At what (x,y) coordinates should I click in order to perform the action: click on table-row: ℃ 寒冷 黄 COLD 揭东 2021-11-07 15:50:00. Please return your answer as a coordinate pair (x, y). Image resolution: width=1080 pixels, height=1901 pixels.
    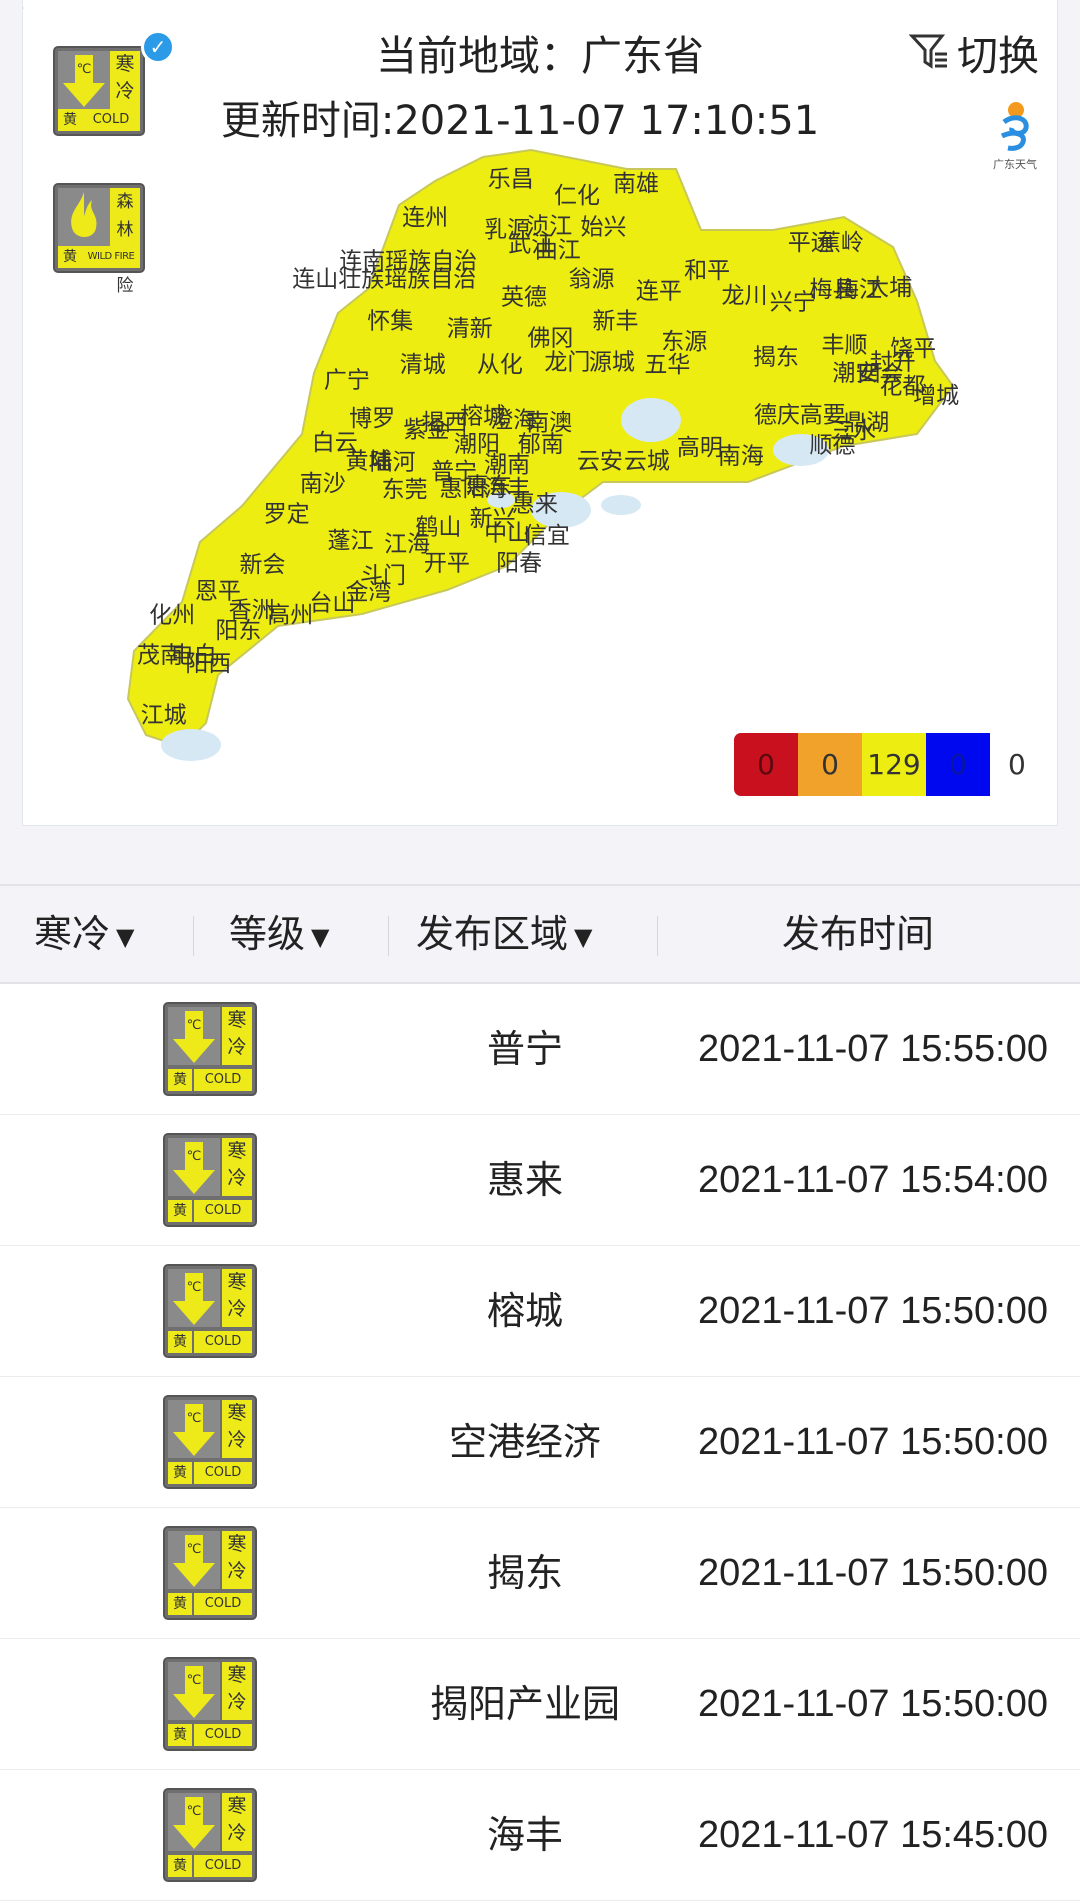
    Looking at the image, I should click on (540, 1573).